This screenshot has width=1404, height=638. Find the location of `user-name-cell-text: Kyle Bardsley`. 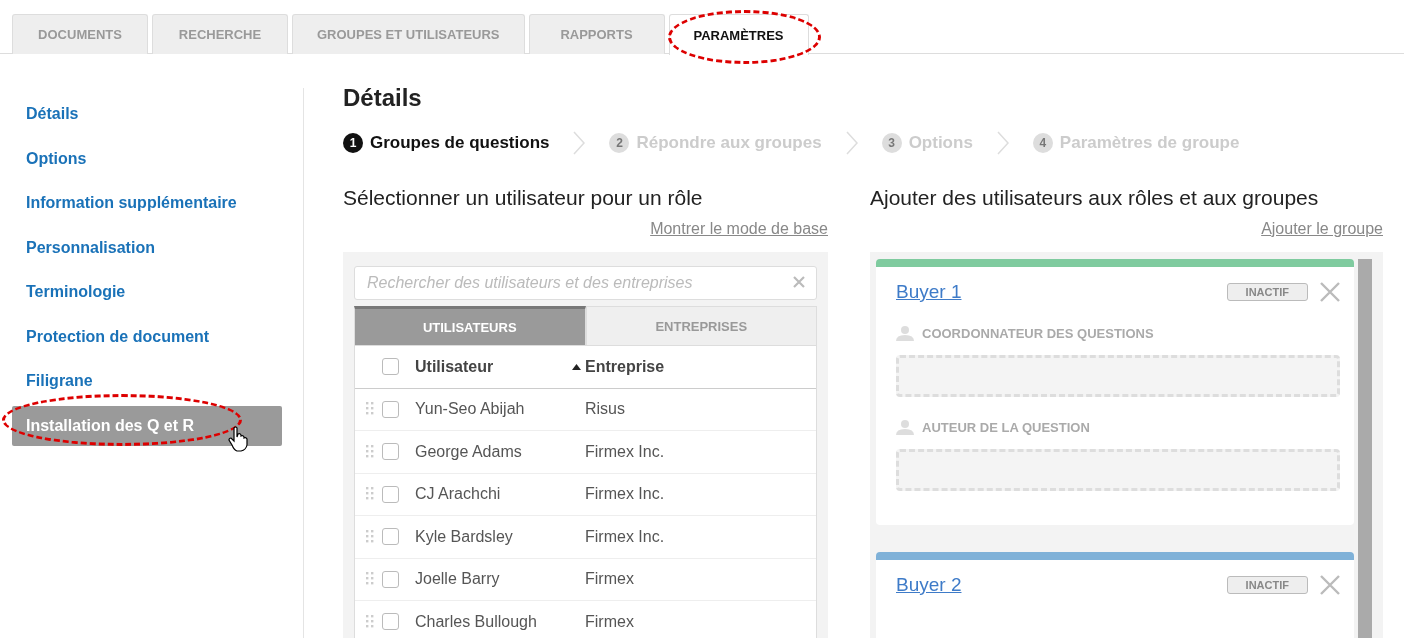

user-name-cell-text: Kyle Bardsley is located at coordinates (464, 536).